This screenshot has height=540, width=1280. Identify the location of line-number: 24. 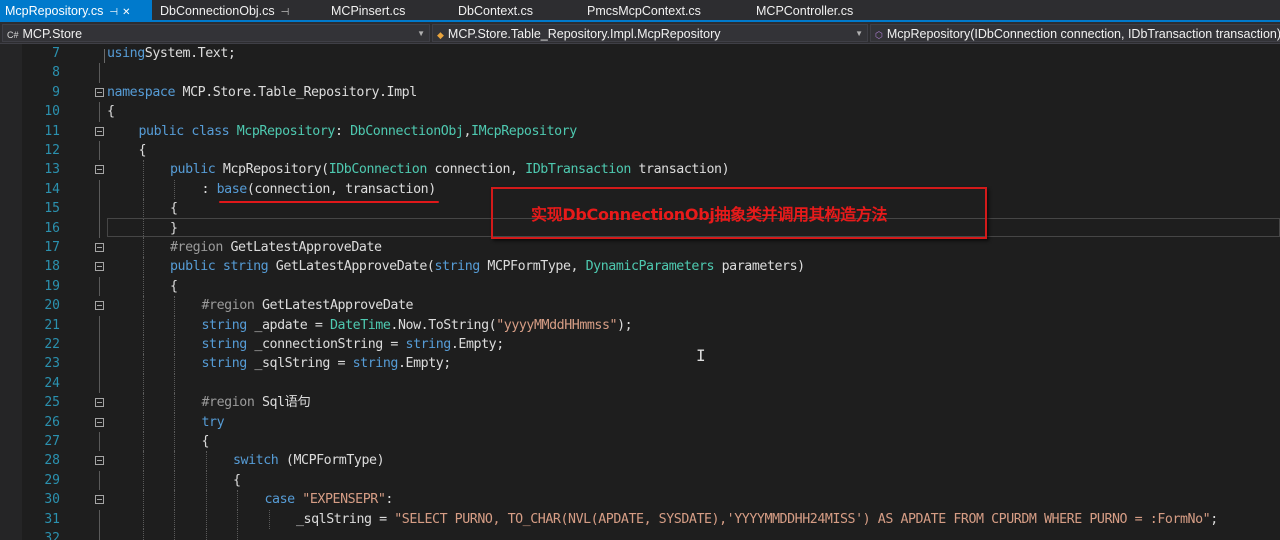
(52, 383).